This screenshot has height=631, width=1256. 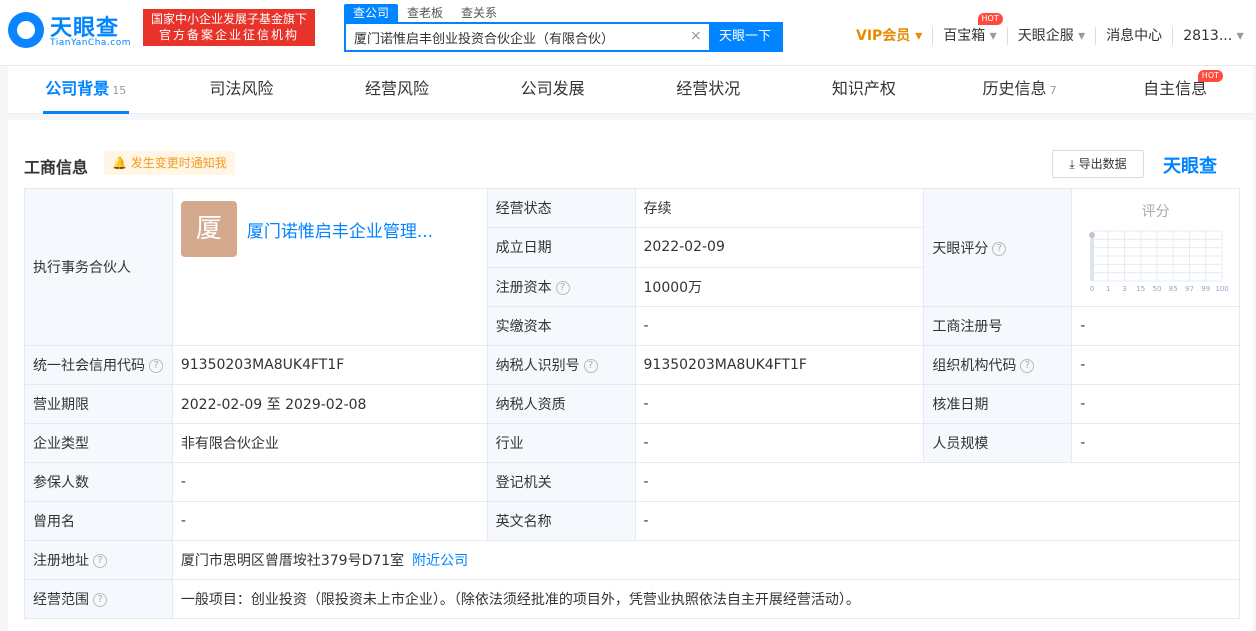 I want to click on baibao-menu: 百宝箱 ▾ HOT, so click(x=969, y=29).